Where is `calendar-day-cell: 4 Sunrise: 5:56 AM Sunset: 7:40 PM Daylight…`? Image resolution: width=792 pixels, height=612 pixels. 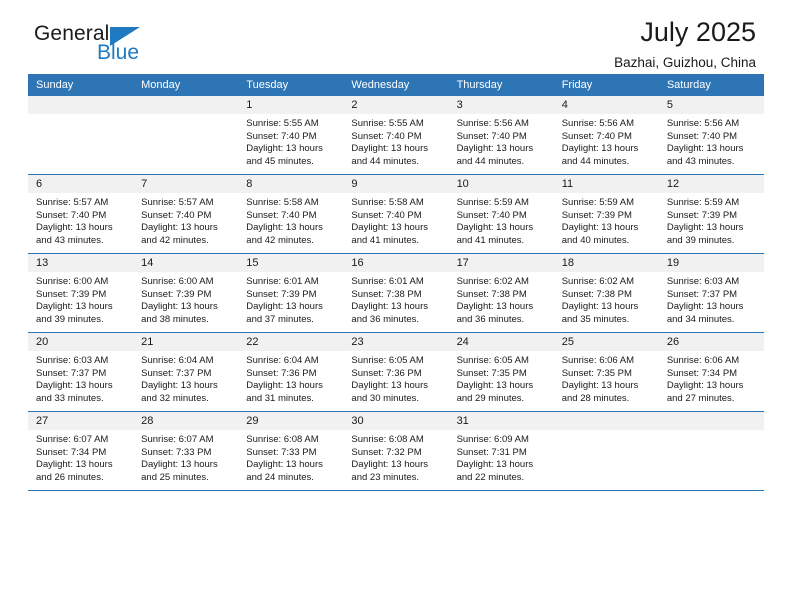
calendar-day-cell: 4 Sunrise: 5:56 AM Sunset: 7:40 PM Daylight… is located at coordinates (606, 135).